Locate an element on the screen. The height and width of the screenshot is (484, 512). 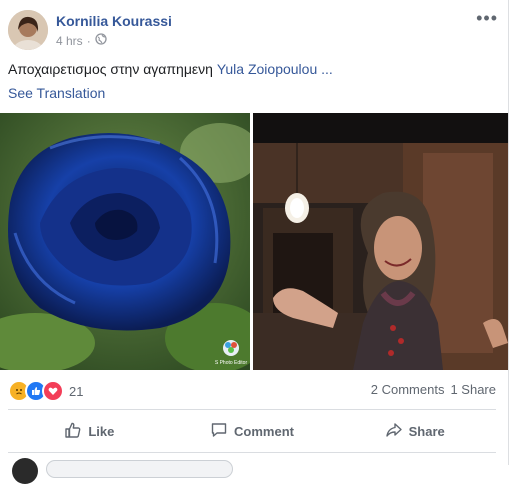
divider-bottom is located at coordinates (252, 452).